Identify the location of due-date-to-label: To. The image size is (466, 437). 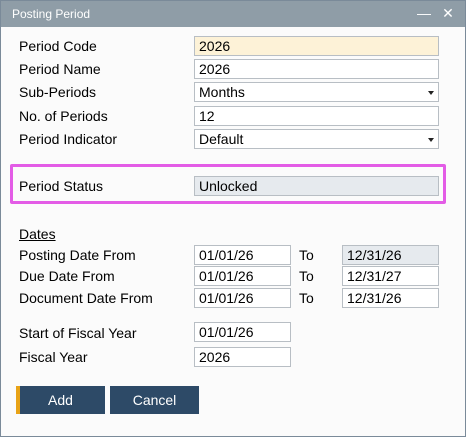
(306, 276).